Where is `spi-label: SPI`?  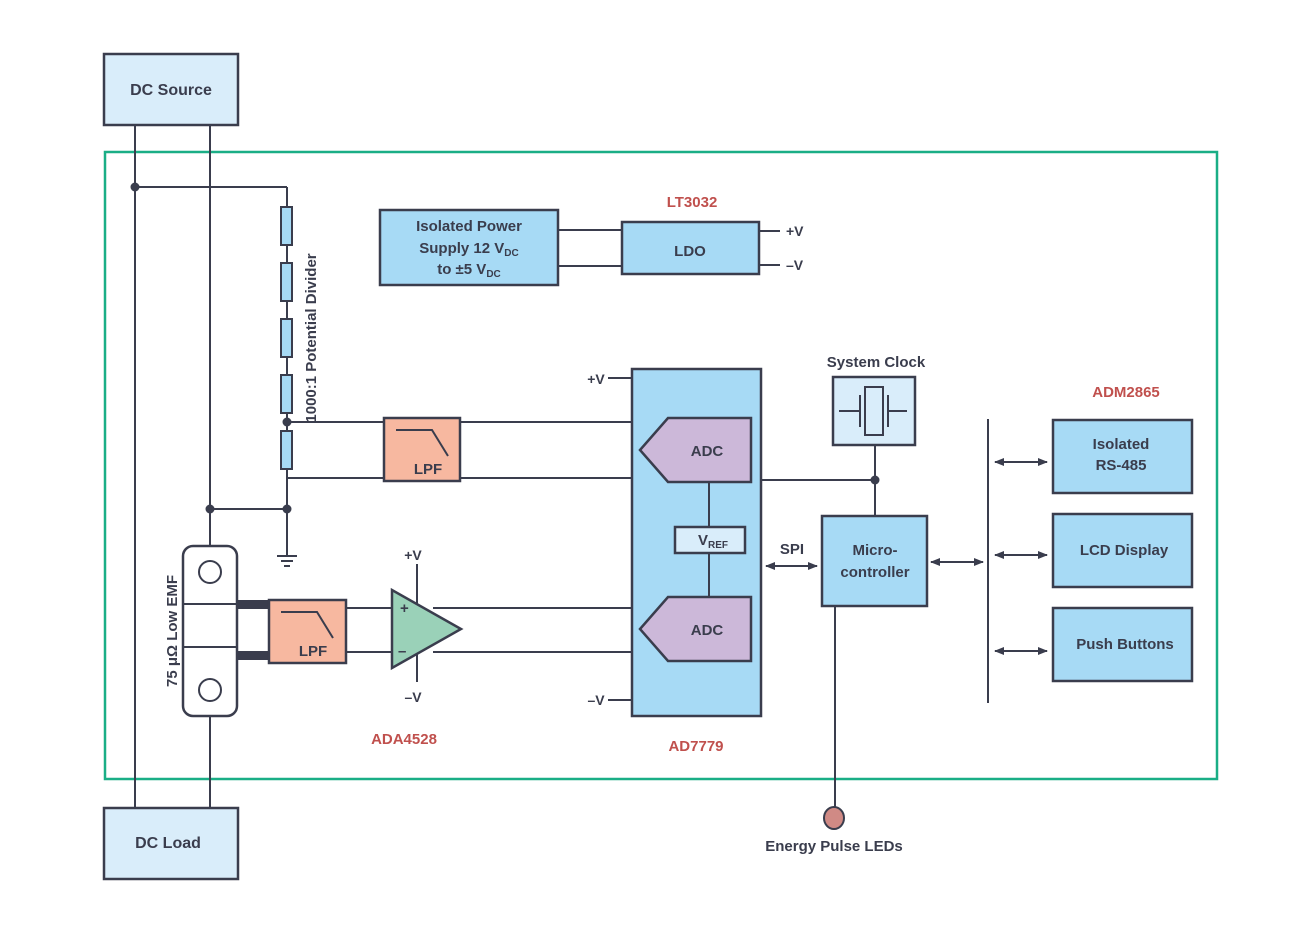
spi-label: SPI is located at coordinates (792, 549).